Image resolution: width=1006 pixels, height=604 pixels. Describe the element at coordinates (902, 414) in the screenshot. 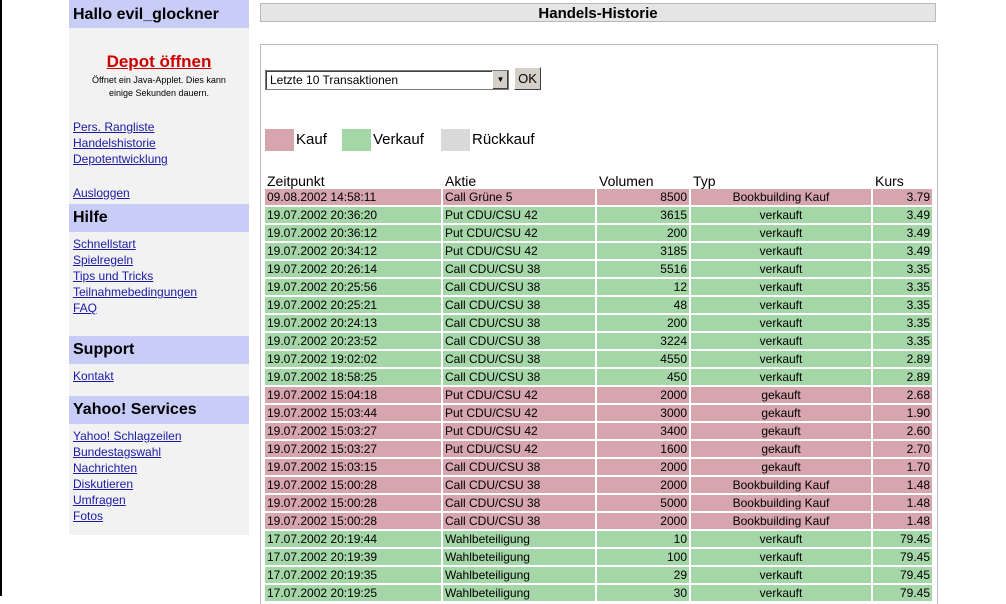

I see `cell-kurs: 1.90` at that location.